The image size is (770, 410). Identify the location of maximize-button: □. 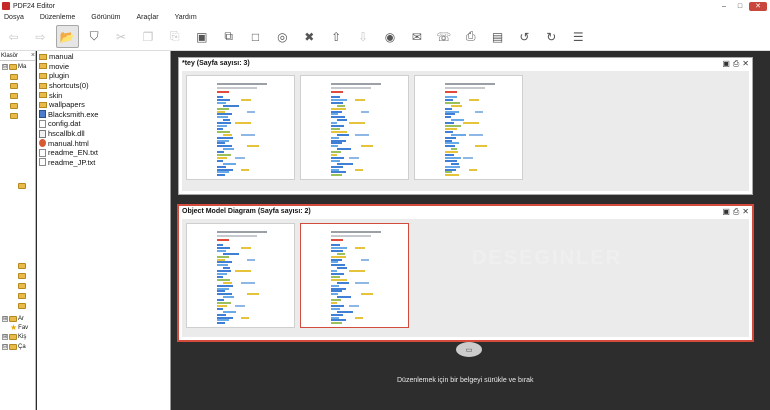
(740, 6).